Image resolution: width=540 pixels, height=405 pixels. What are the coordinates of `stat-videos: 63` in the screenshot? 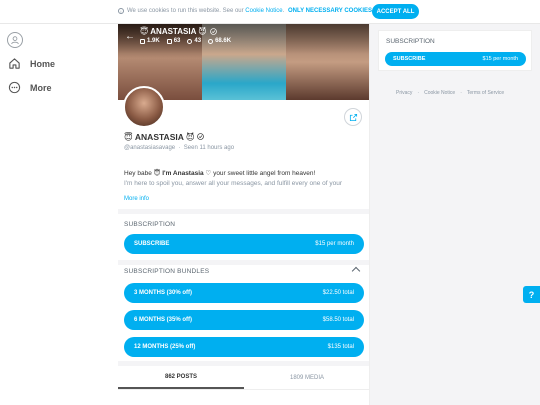 It's located at (173, 41).